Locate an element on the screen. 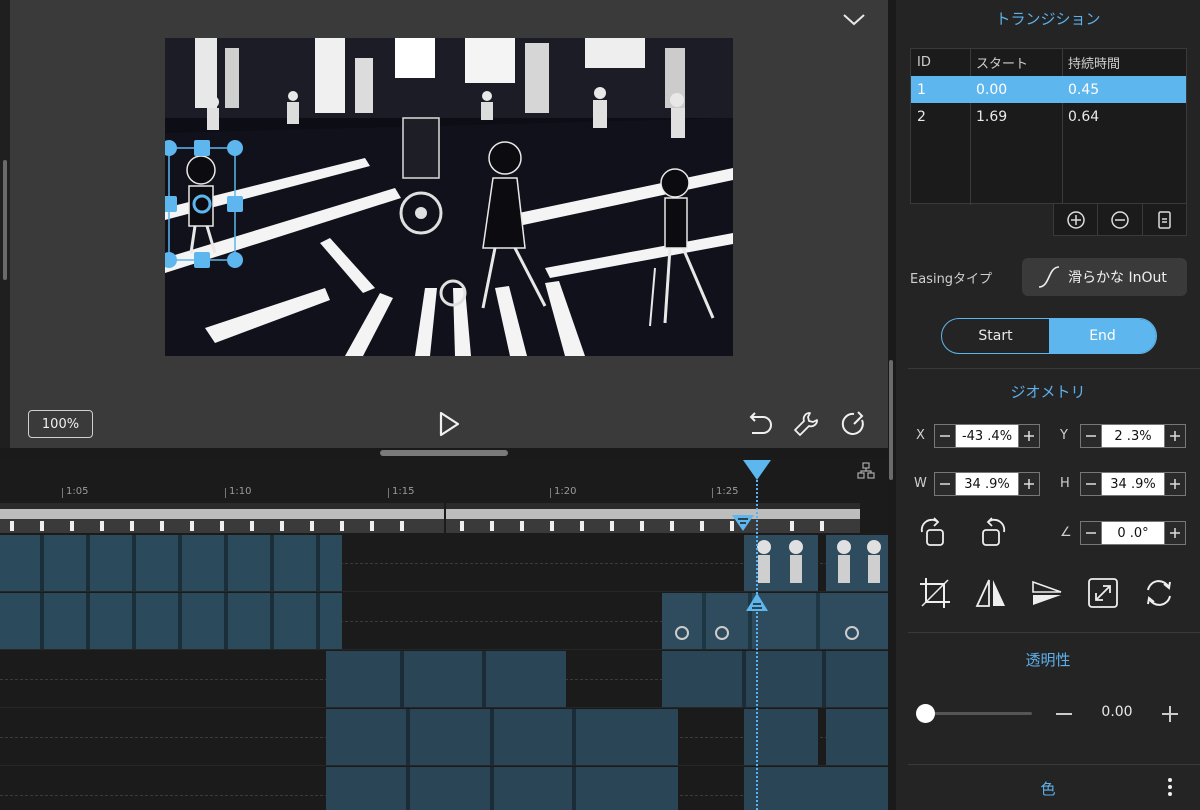  y-value-field: 2 .3% is located at coordinates (1133, 436).